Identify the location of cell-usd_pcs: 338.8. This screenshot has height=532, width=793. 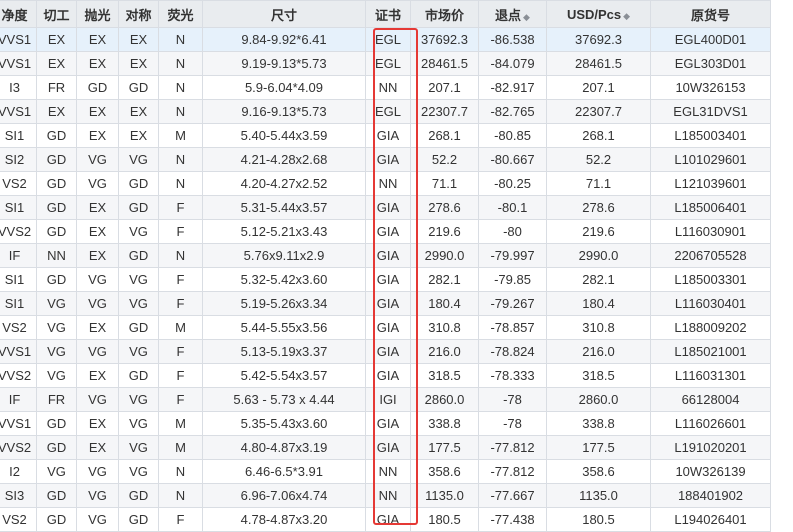
(598, 423).